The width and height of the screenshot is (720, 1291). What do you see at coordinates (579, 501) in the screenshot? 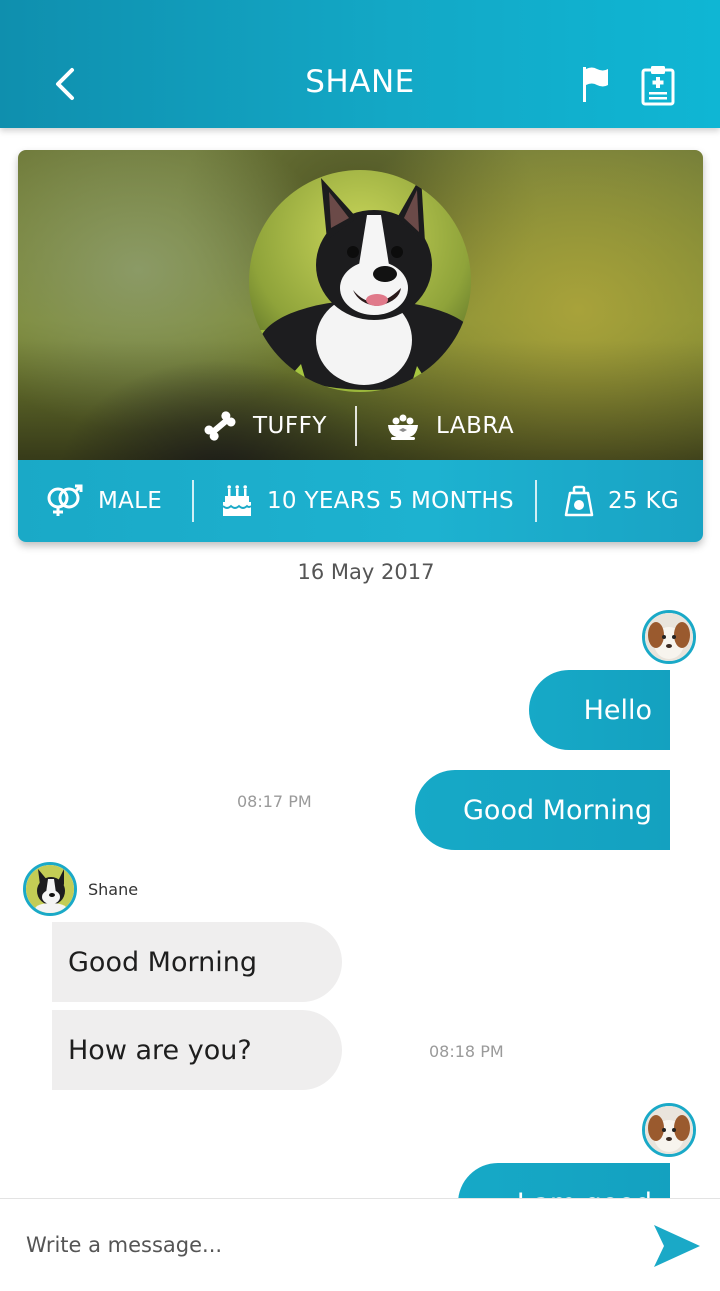
I see `weight-scale-icon` at bounding box center [579, 501].